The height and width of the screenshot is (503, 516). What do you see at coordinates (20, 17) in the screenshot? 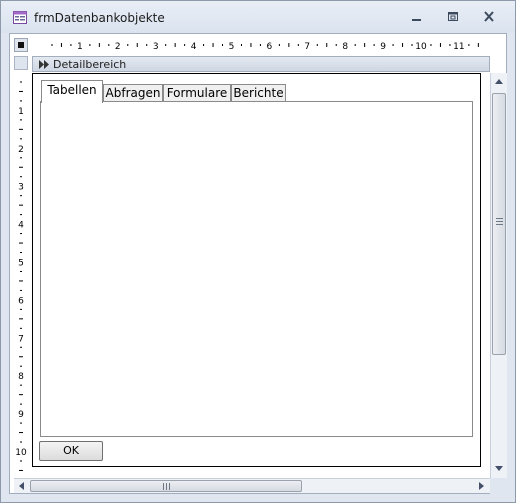
I see `form-icon` at bounding box center [20, 17].